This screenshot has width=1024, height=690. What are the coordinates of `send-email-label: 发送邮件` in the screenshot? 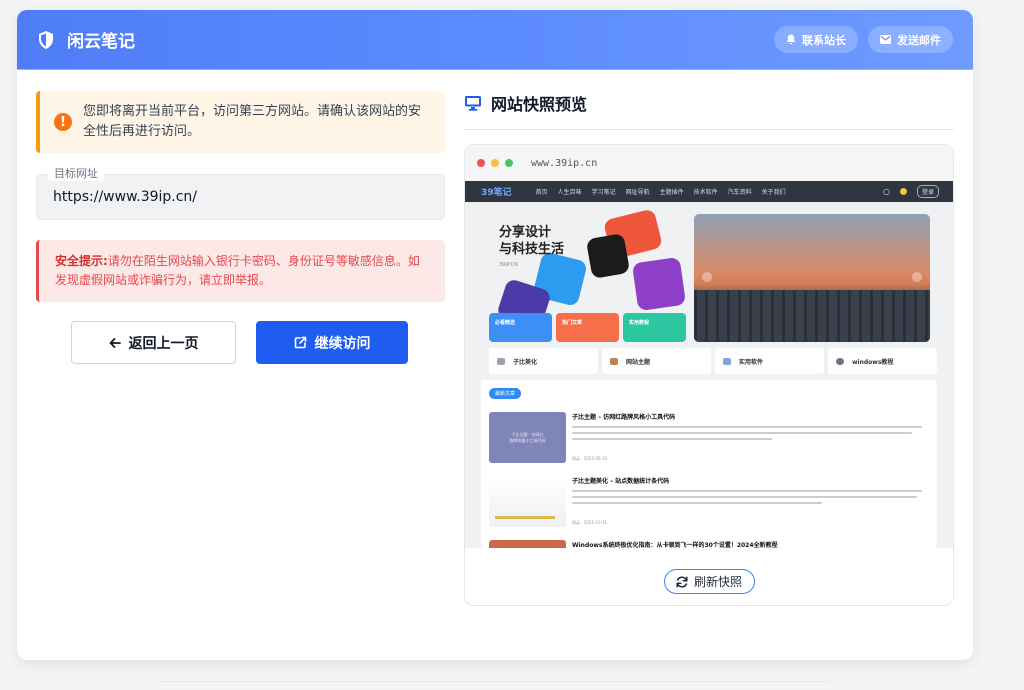 It's located at (919, 40).